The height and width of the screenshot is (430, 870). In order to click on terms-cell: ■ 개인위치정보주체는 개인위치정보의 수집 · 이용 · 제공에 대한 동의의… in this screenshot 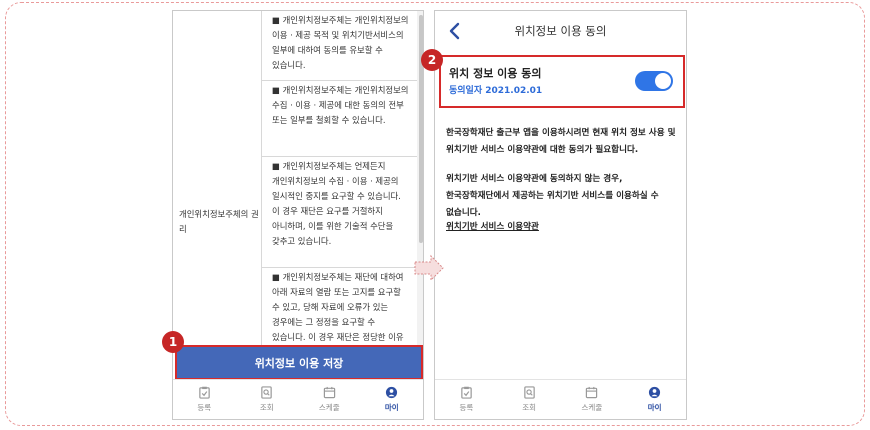, I will do `click(339, 119)`.